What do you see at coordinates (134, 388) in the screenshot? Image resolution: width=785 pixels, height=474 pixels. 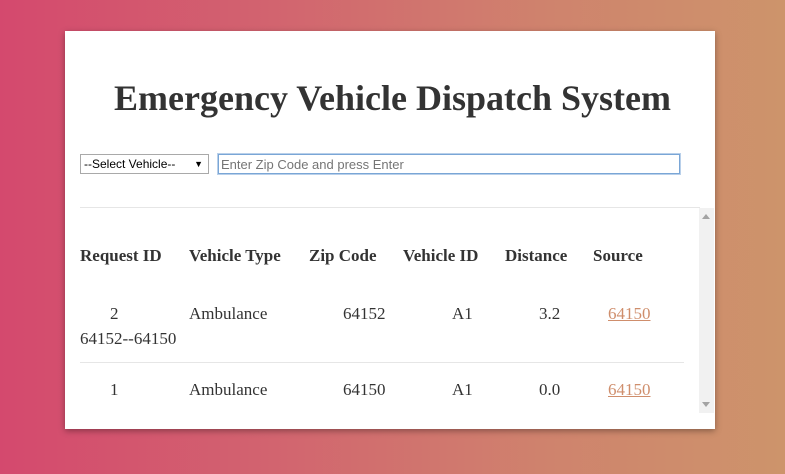 I see `cell-request-id: 1` at bounding box center [134, 388].